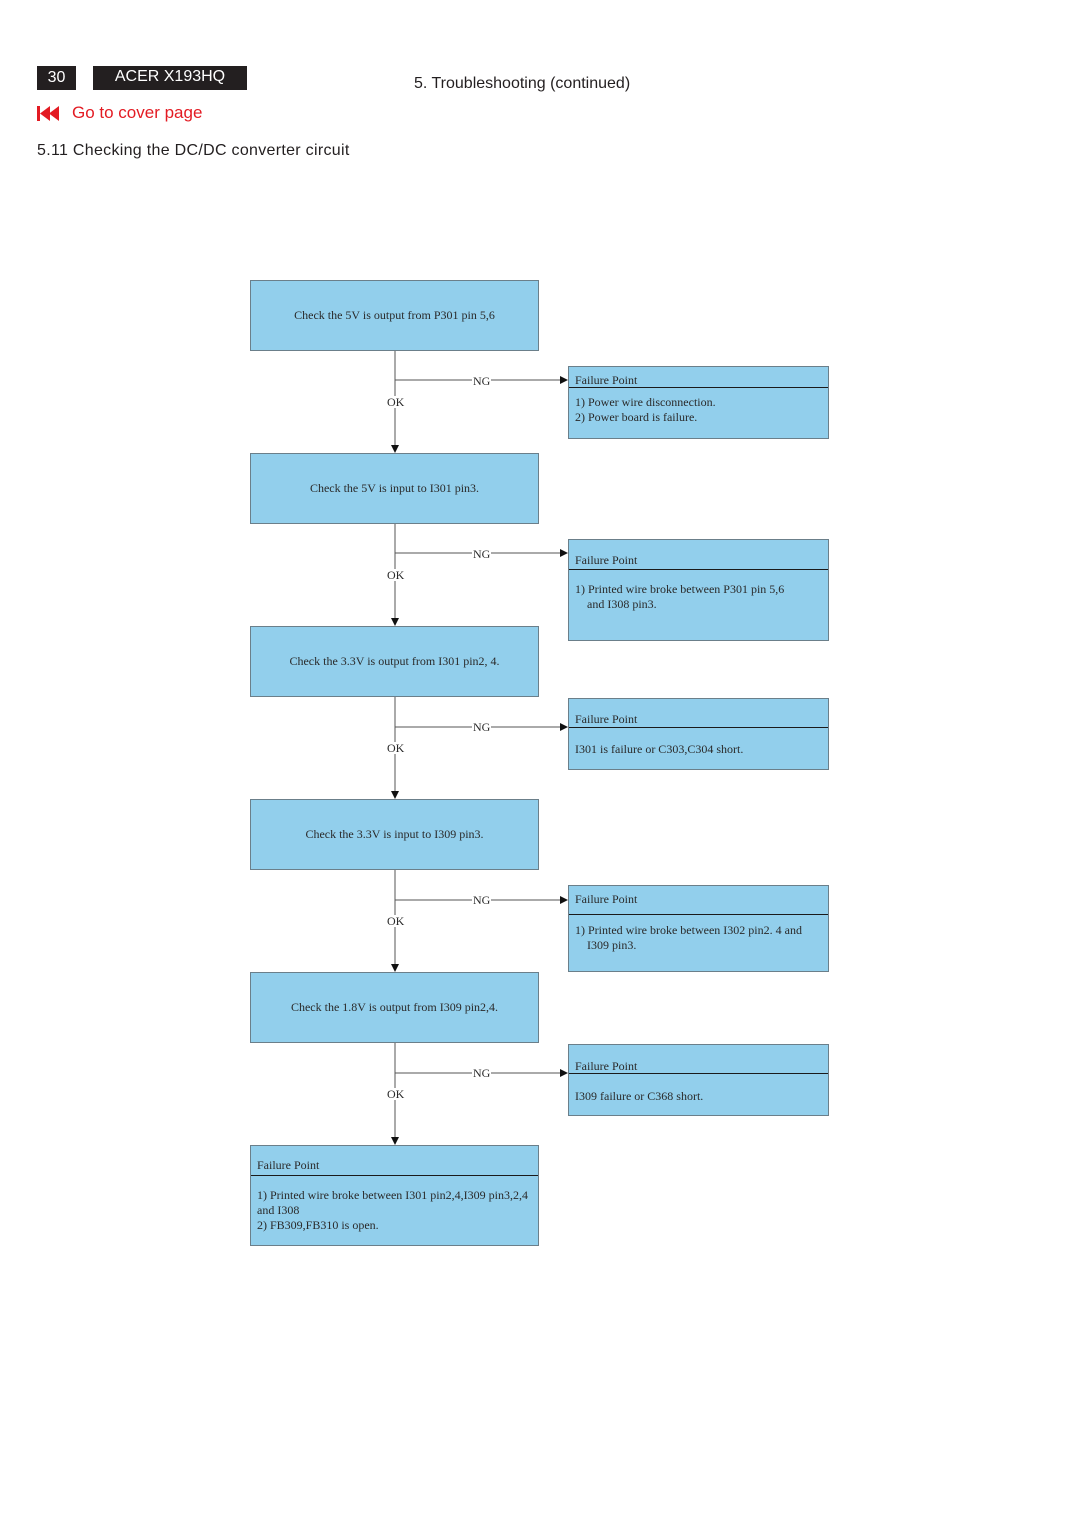 The width and height of the screenshot is (1080, 1527). I want to click on failure-point-line: and I308 pin3., so click(616, 604).